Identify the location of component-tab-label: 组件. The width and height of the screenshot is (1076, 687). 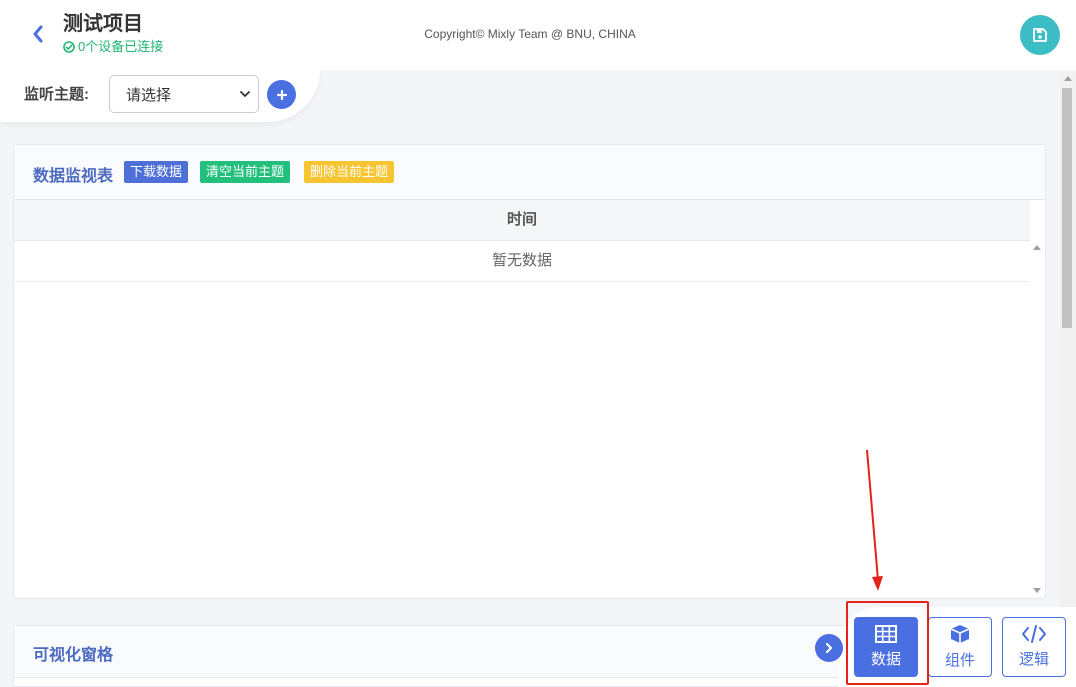
(959, 660).